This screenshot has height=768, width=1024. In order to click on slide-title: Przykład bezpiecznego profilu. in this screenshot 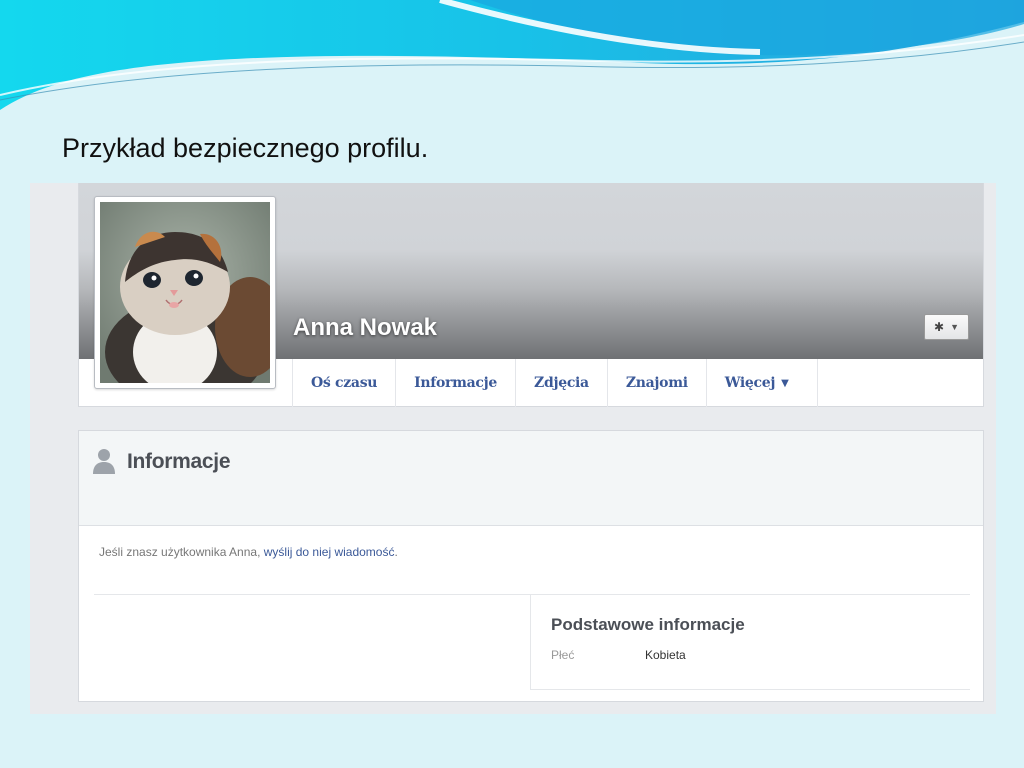, I will do `click(245, 148)`.